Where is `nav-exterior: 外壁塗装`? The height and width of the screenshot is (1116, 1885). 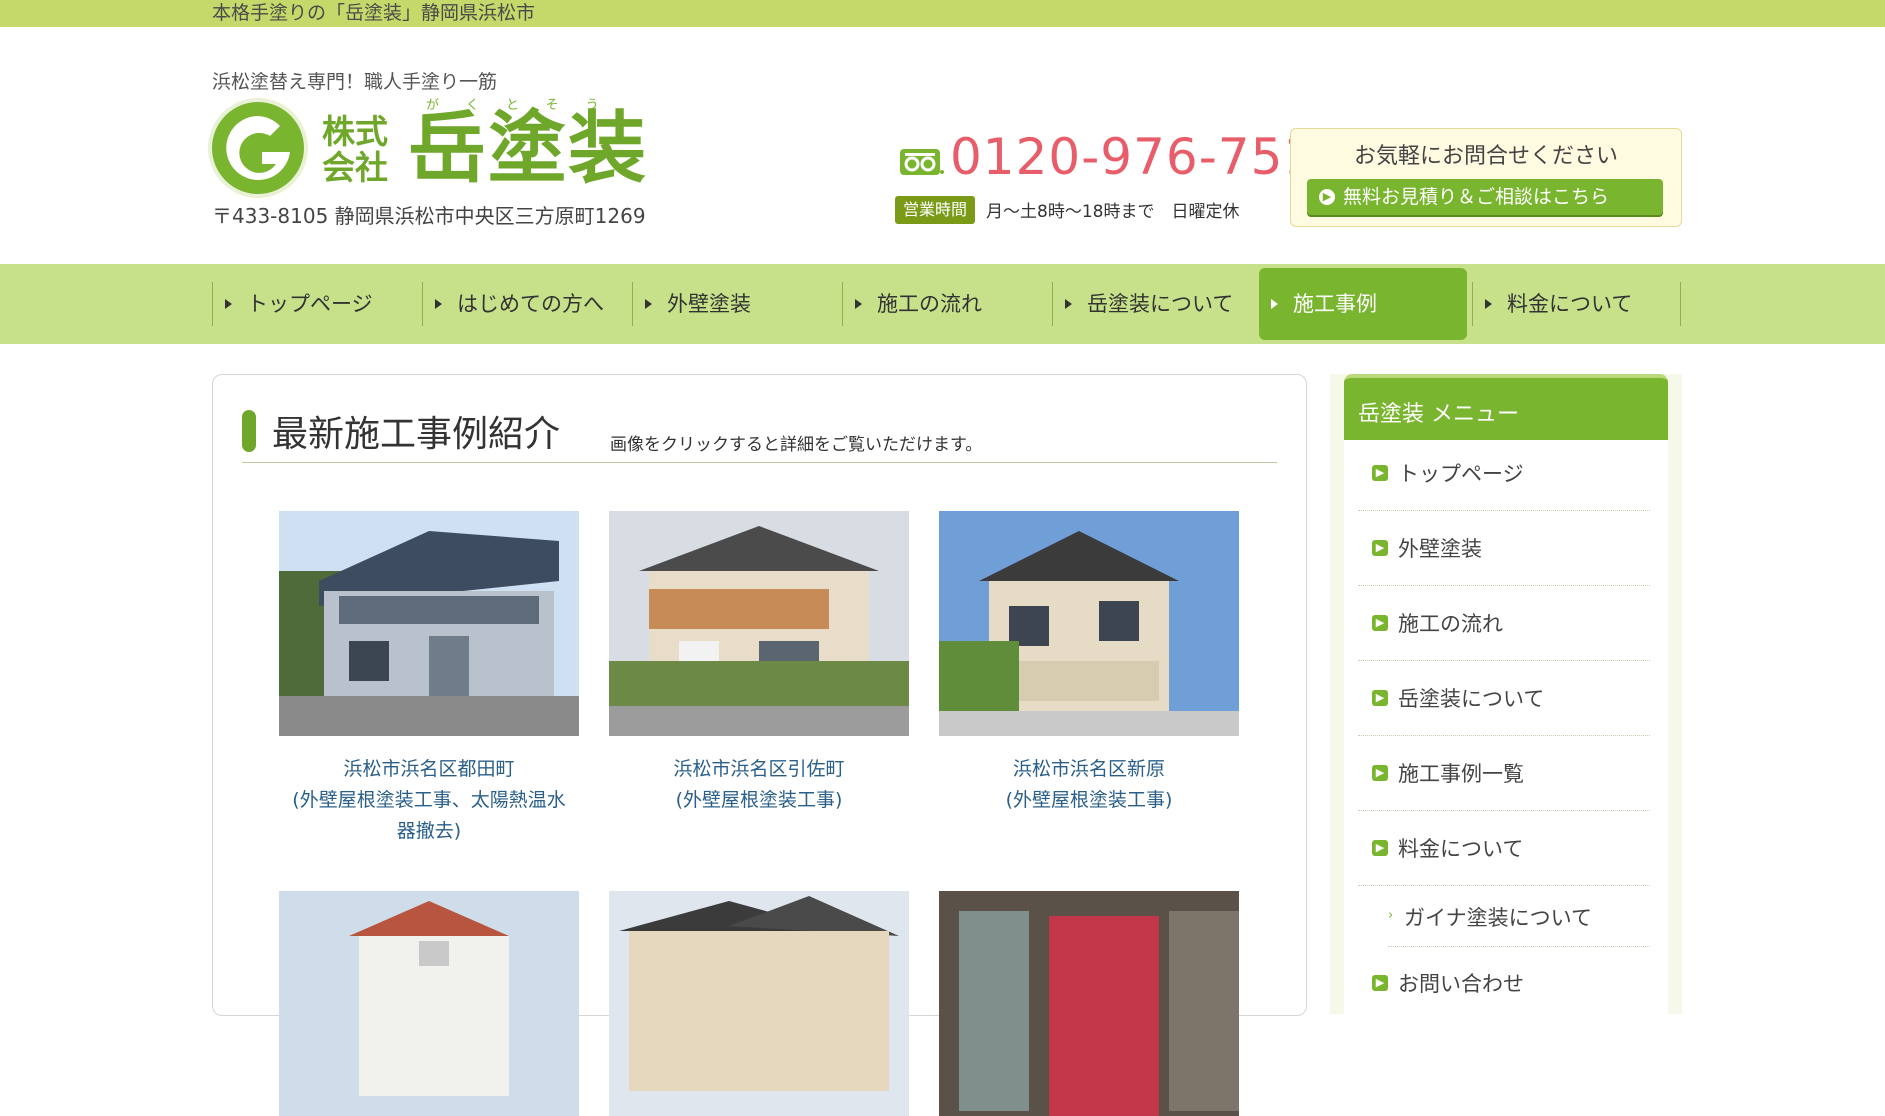
nav-exterior: 外壁塗装 is located at coordinates (736, 304).